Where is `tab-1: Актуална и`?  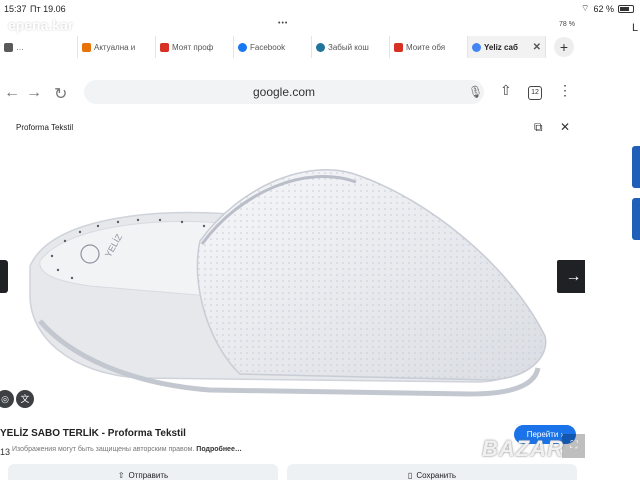 tab-1: Актуална и is located at coordinates (117, 47).